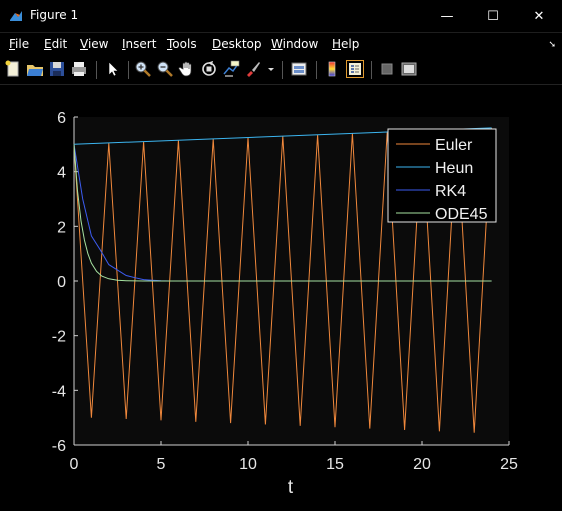 This screenshot has width=562, height=511. What do you see at coordinates (335, 464) in the screenshot?
I see `x-tick-label: 15` at bounding box center [335, 464].